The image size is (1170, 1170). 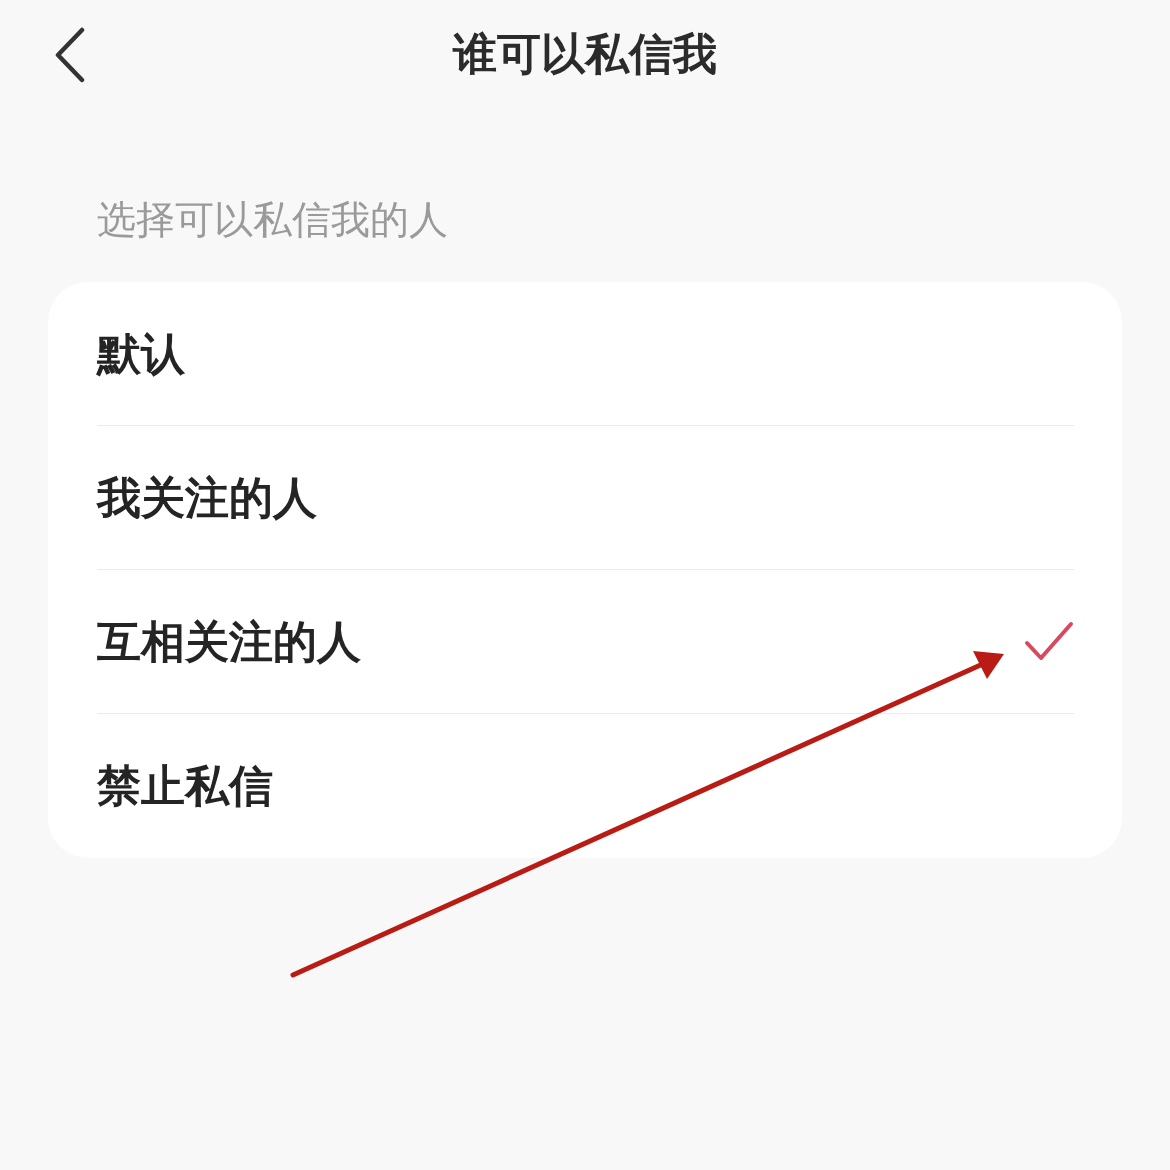 What do you see at coordinates (207, 497) in the screenshot?
I see `option-label: 我关注的人` at bounding box center [207, 497].